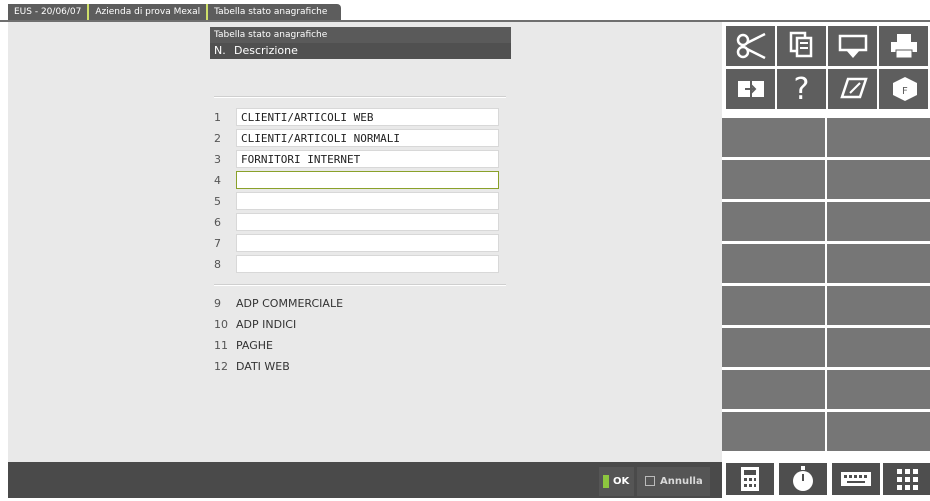  What do you see at coordinates (650, 481) in the screenshot?
I see `cancel-icon` at bounding box center [650, 481].